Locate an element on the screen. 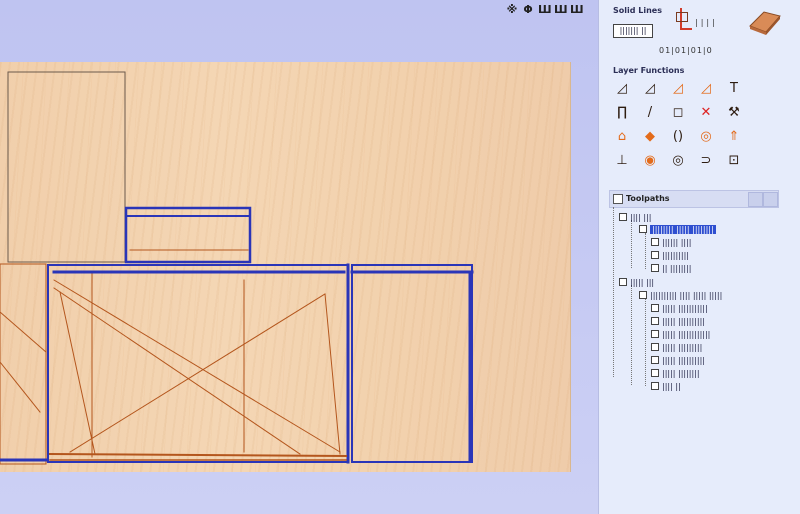  tree-label: |||||| |||| is located at coordinates (677, 242).